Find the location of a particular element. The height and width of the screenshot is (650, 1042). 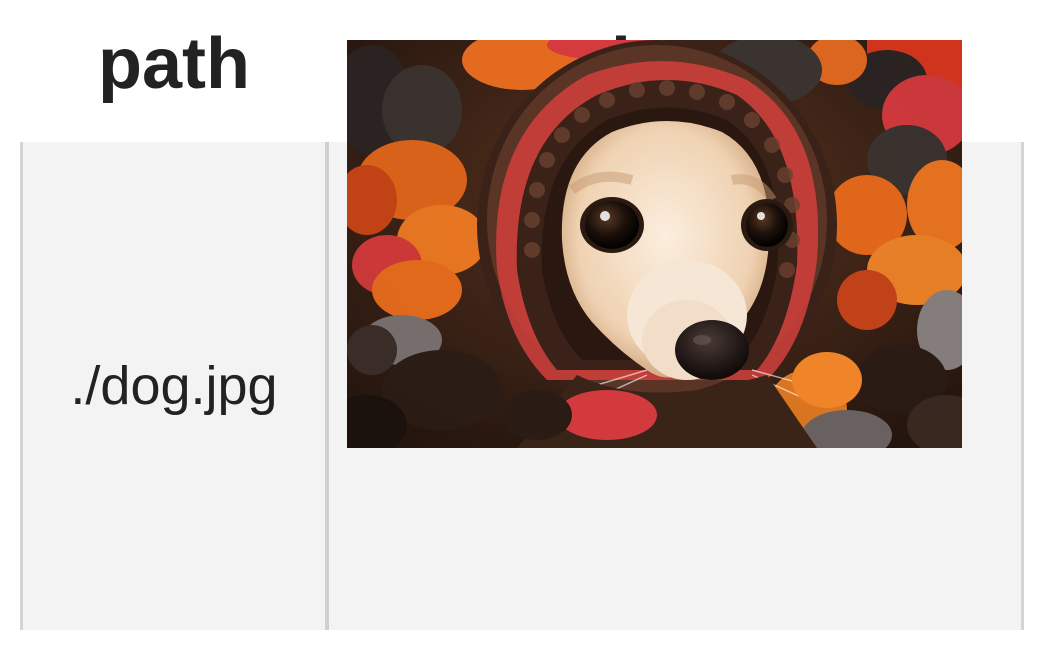

path-value: ./dog.jpg is located at coordinates (174, 386).